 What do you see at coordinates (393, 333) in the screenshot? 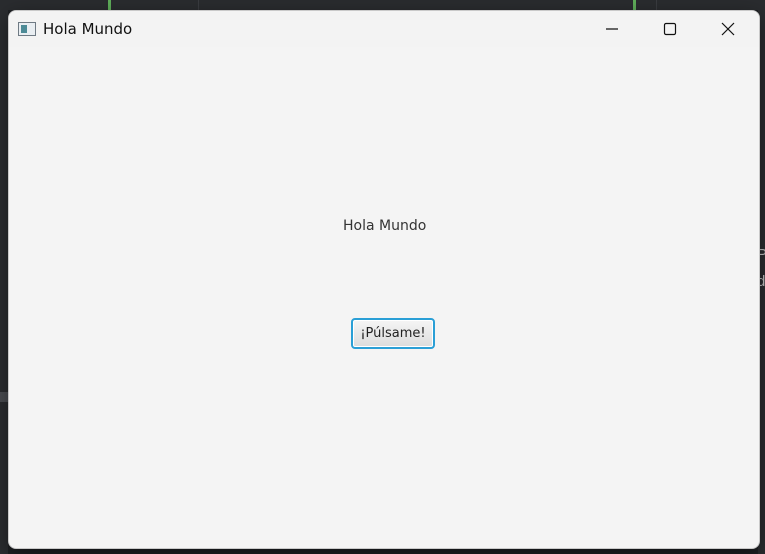
I see `press-me-button: ¡Púlsame!` at bounding box center [393, 333].